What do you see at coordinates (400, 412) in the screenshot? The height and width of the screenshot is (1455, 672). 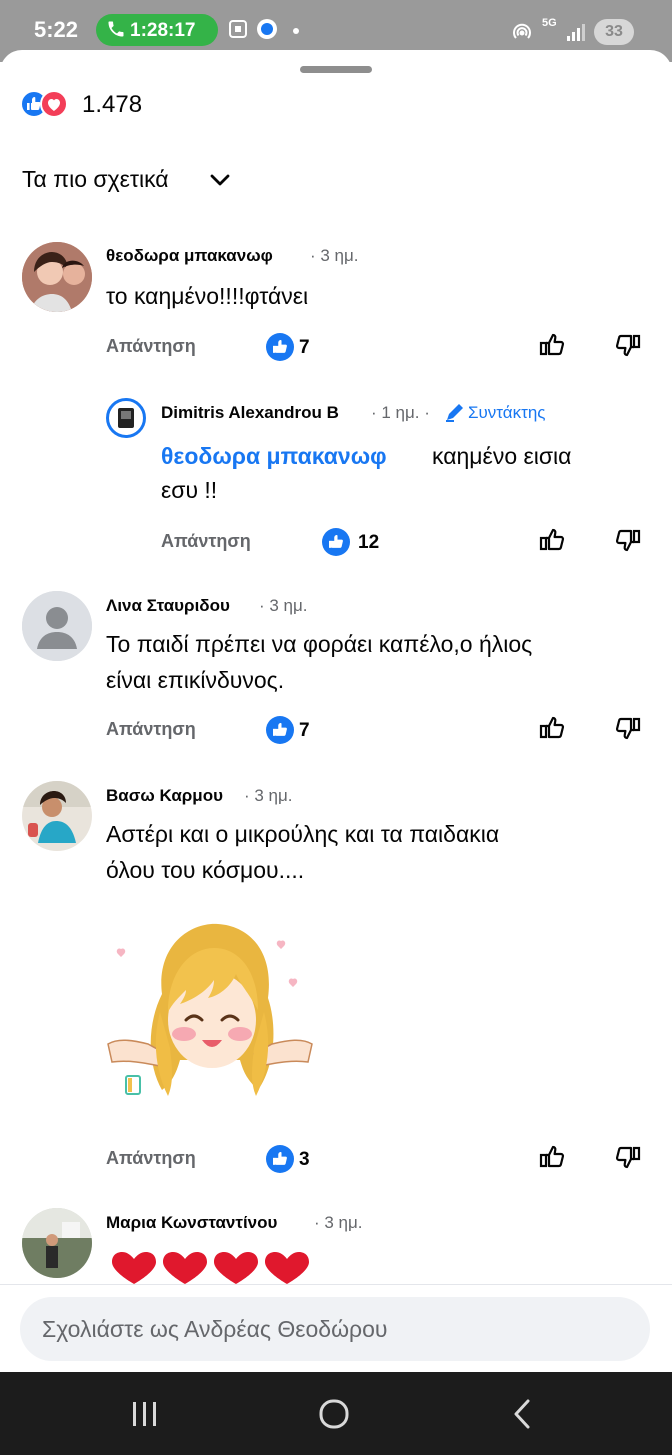 I see `comment-time: · 1 ημ. ·` at bounding box center [400, 412].